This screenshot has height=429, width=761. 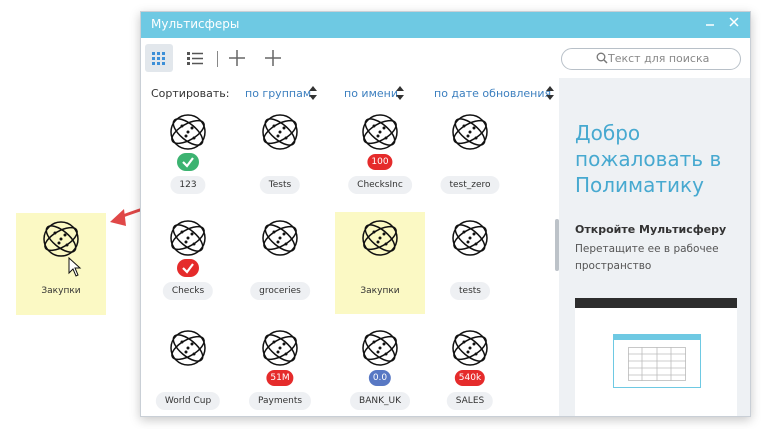 I want to click on count-badge: 540k, so click(x=470, y=378).